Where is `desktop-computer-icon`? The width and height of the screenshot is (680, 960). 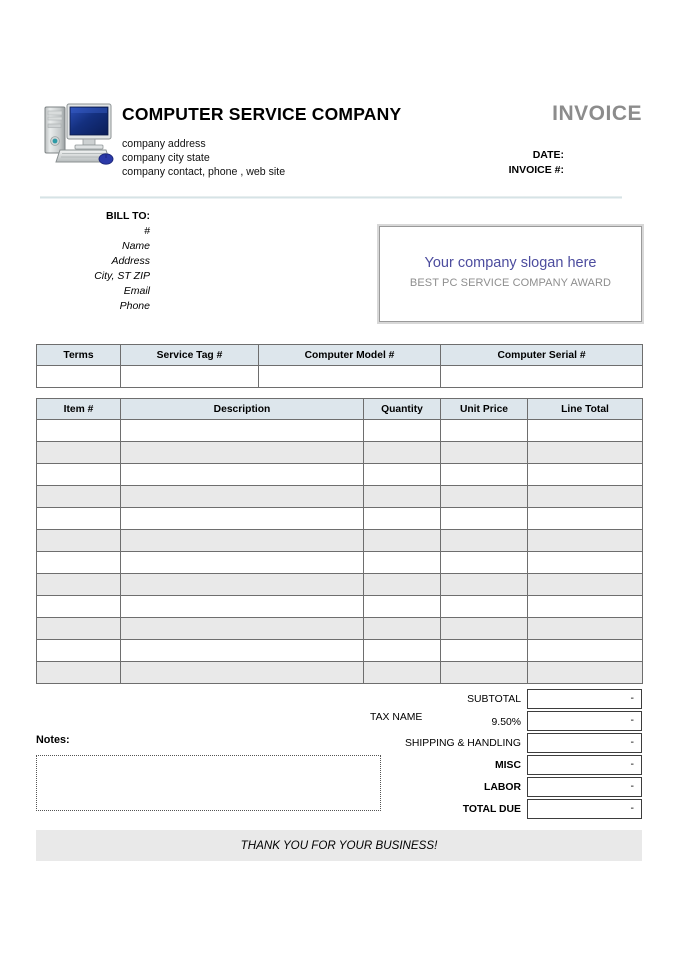 desktop-computer-icon is located at coordinates (78, 134).